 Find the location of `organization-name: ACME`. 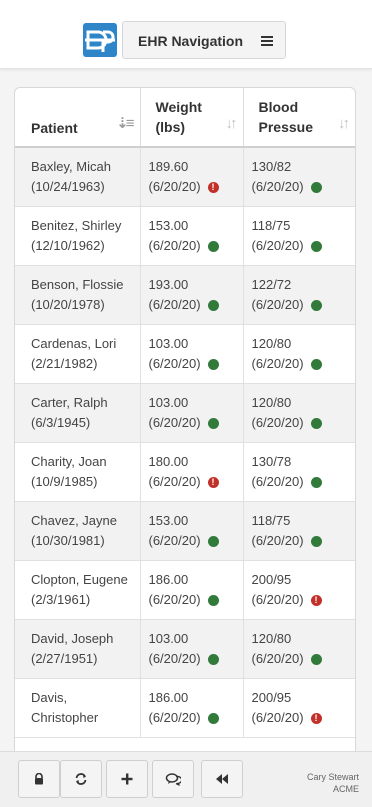

organization-name: ACME is located at coordinates (345, 789).